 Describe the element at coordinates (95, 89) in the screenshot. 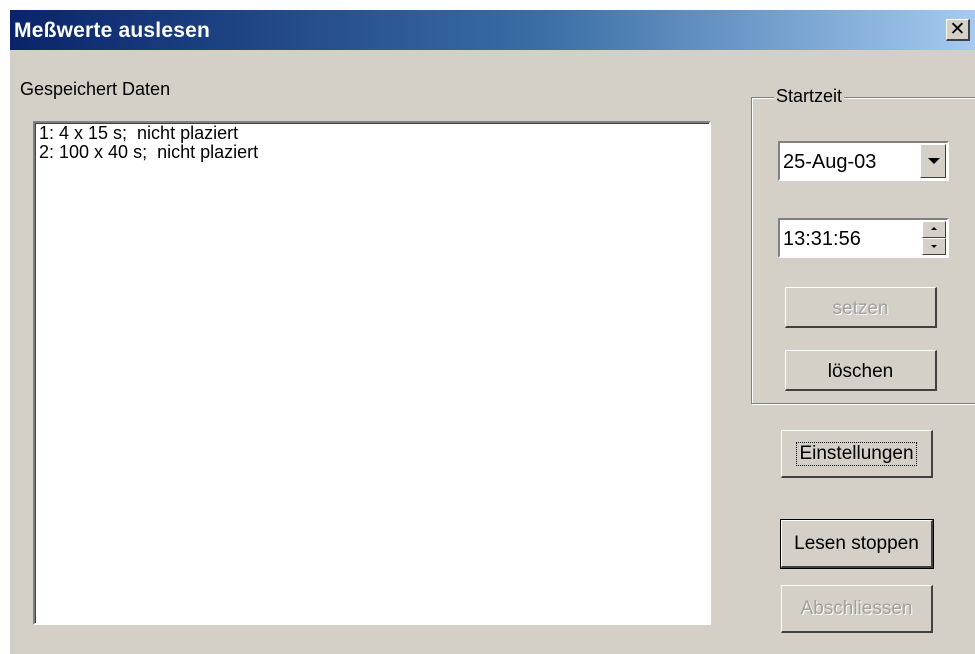

I see `list-label: Gespeichert Daten` at that location.